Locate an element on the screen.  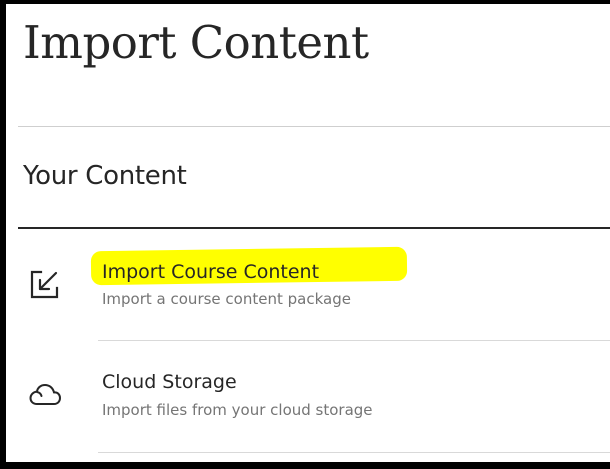
import-arrow-icon is located at coordinates (45, 284).